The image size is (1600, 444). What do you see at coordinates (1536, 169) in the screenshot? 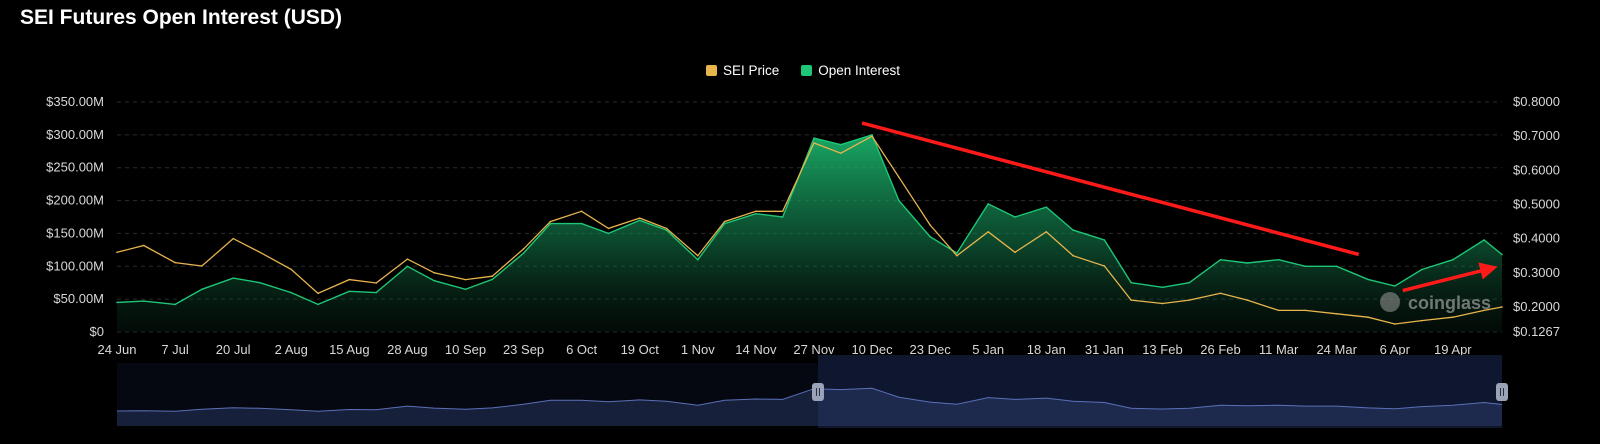
I see `right-axis-tick: $0.6000` at bounding box center [1536, 169].